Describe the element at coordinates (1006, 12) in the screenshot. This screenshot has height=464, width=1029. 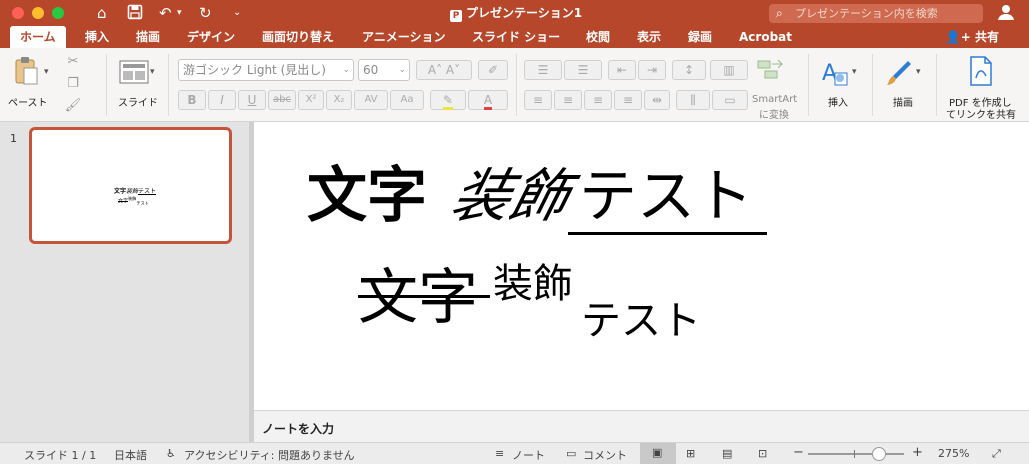
I see `account-icon` at that location.